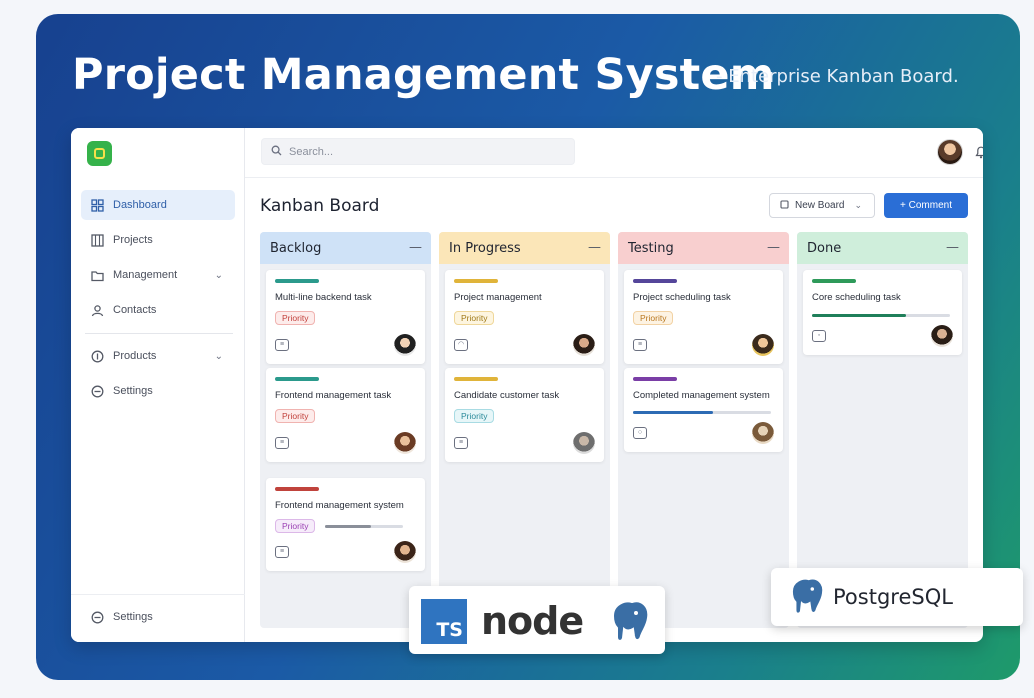 The image size is (1034, 698). What do you see at coordinates (893, 597) in the screenshot?
I see `postgresql-label: PostgreSQL` at bounding box center [893, 597].